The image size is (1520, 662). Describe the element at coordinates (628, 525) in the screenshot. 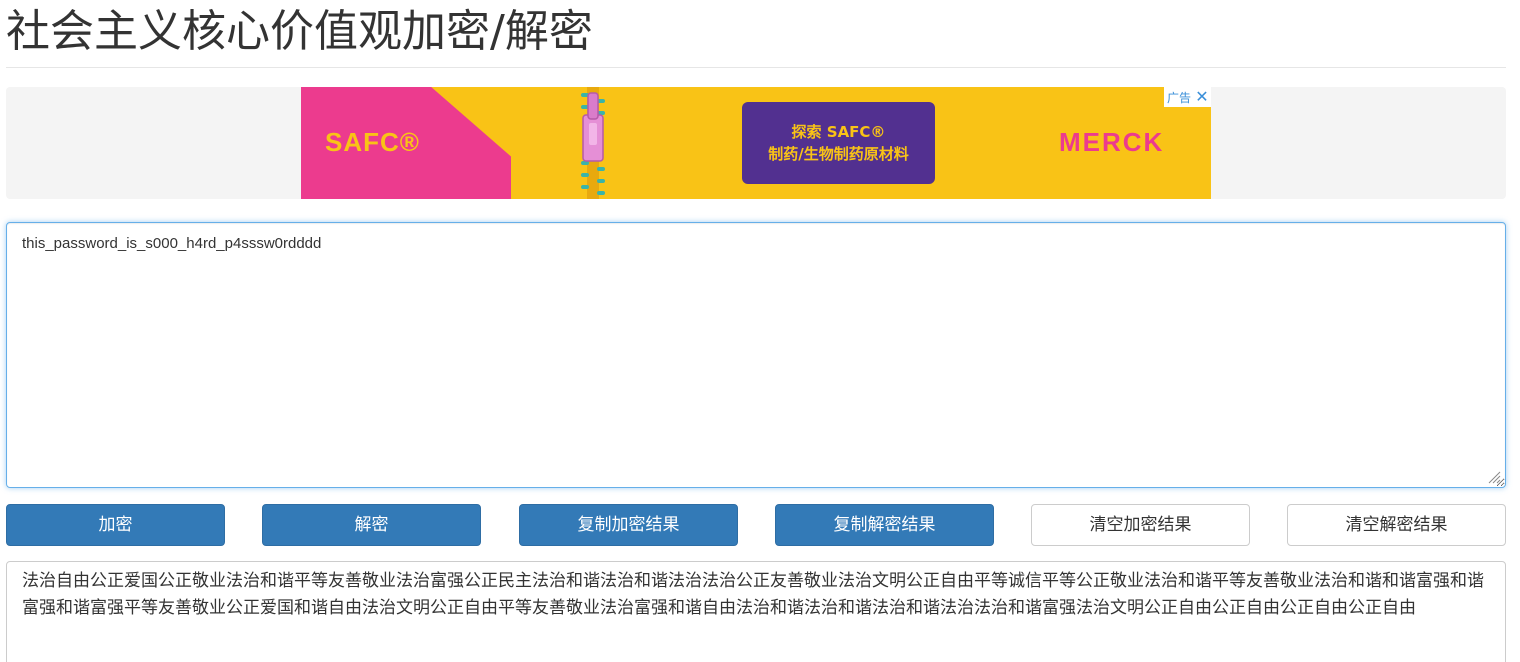

I see `copy-encrypt-result-button: 复制加密结果` at that location.